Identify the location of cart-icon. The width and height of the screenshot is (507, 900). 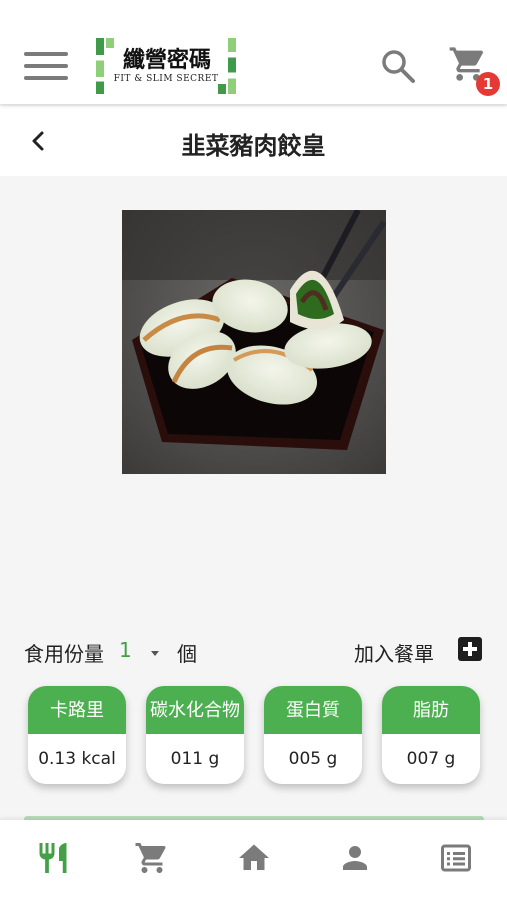
(152, 858).